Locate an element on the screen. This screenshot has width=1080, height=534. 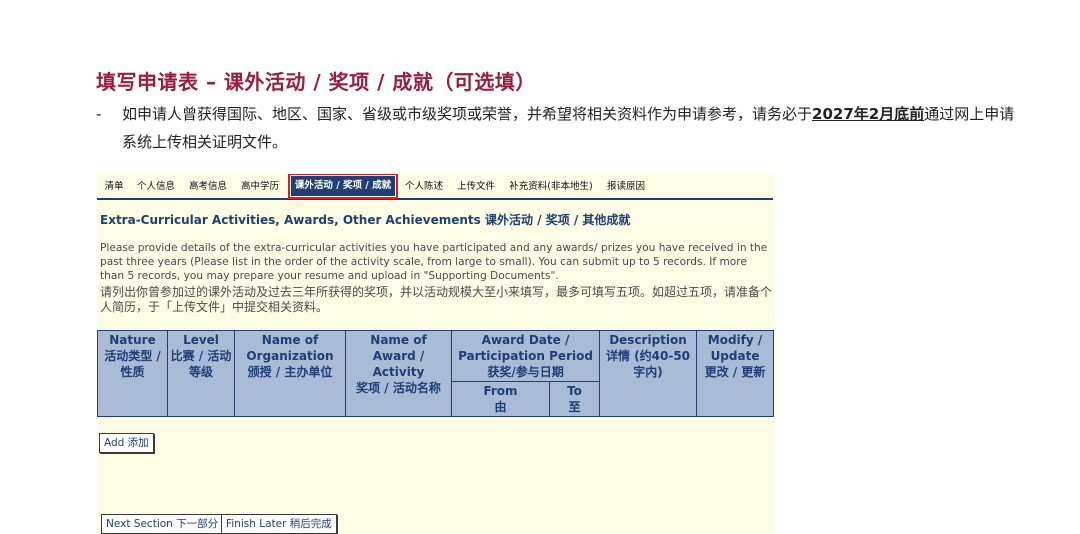
to-label-zh: 至 is located at coordinates (574, 407).